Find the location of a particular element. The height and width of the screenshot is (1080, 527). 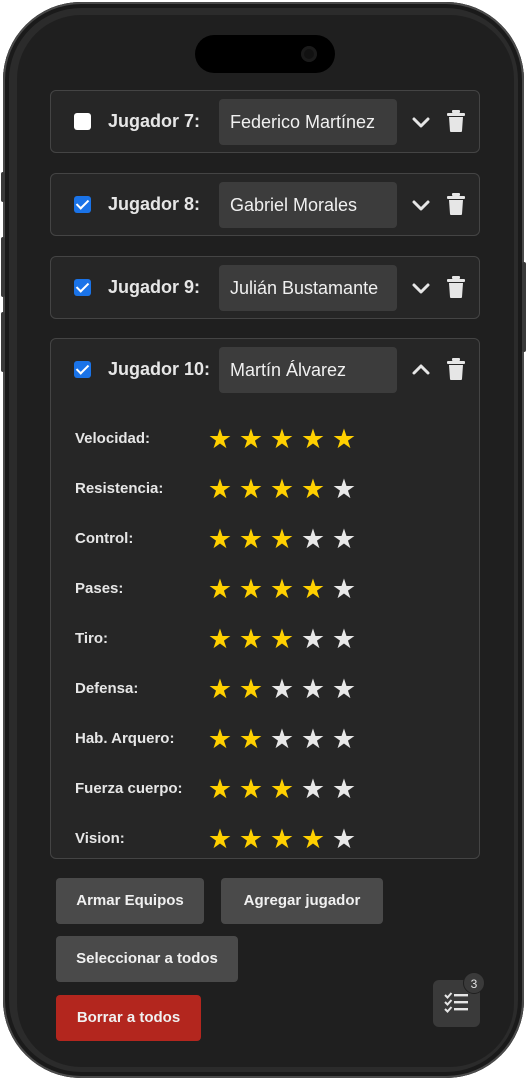

player-card-header: Jugador 10: Martín Álvarez is located at coordinates (266, 370).